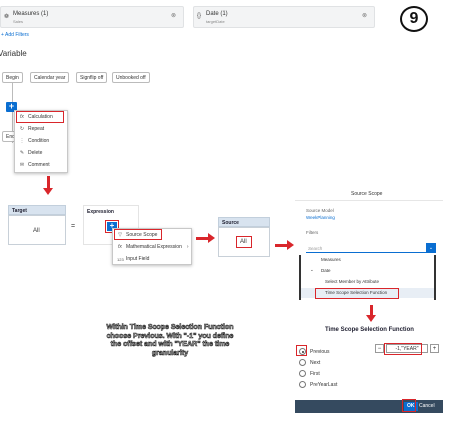 This screenshot has width=474, height=432. I want to click on stepper-value-highlight, so click(403, 349).